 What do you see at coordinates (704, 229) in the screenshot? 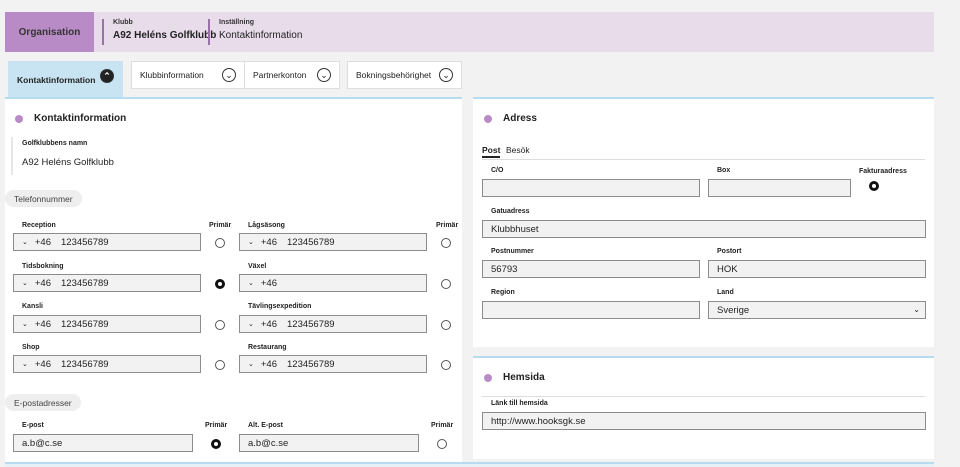
I see `street-field: Klubbhuset` at bounding box center [704, 229].